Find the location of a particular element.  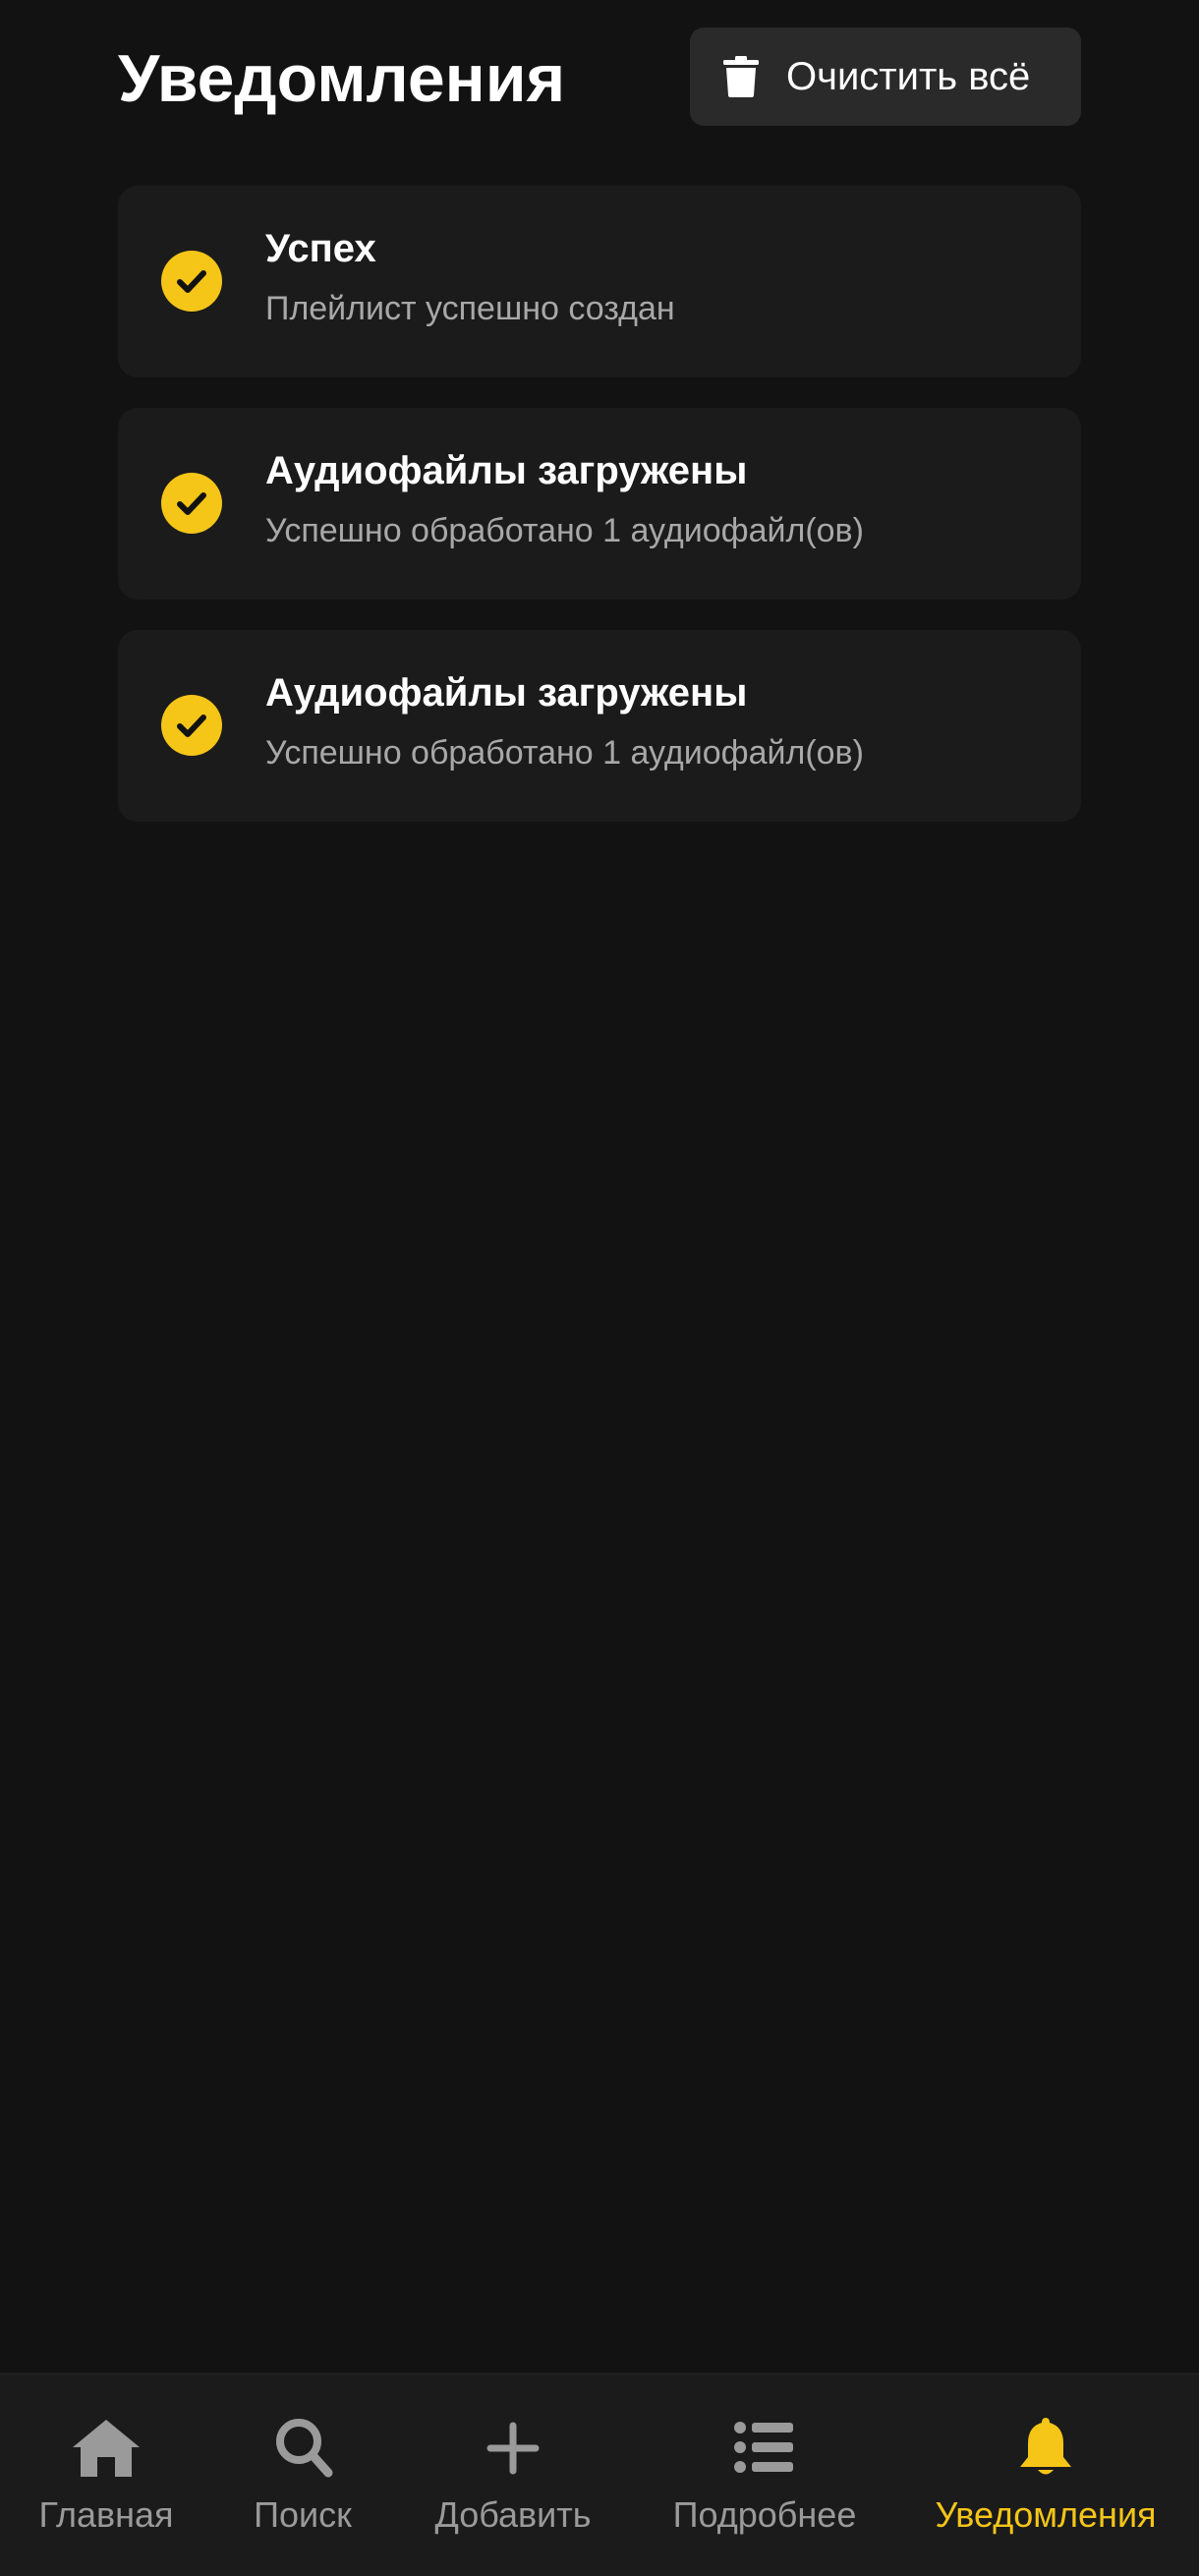

nav-label-notifications: Уведомления is located at coordinates (1046, 2514).